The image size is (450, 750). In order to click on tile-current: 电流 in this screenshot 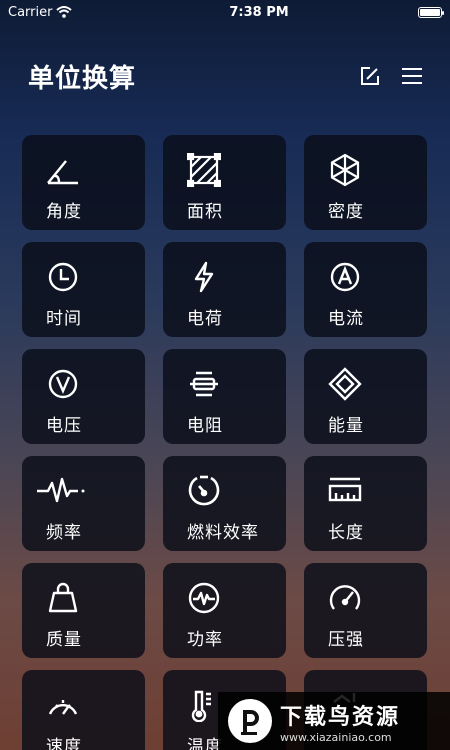, I will do `click(365, 289)`.